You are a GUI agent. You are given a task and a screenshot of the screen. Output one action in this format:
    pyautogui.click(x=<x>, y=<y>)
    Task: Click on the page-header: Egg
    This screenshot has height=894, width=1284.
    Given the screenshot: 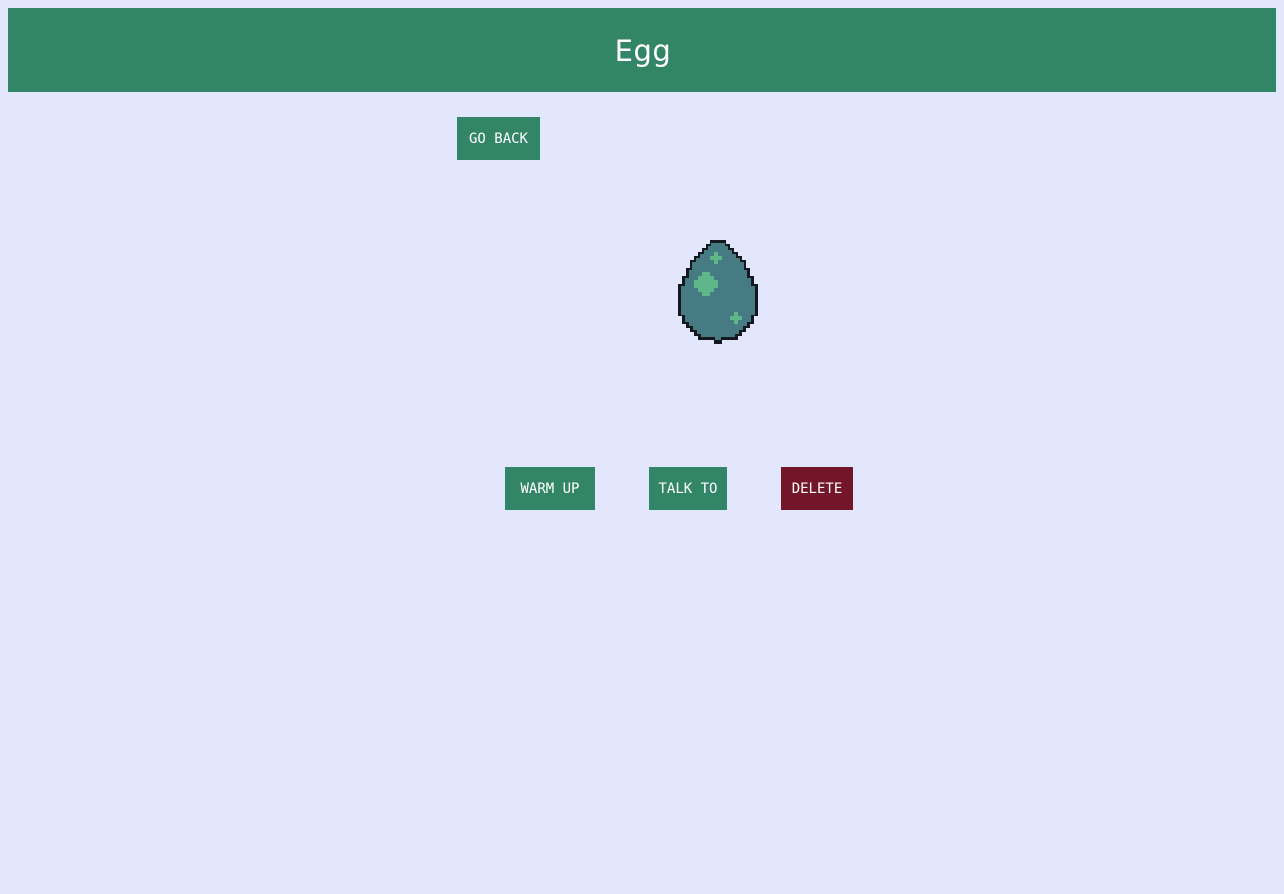 What is the action you would take?
    pyautogui.click(x=642, y=50)
    